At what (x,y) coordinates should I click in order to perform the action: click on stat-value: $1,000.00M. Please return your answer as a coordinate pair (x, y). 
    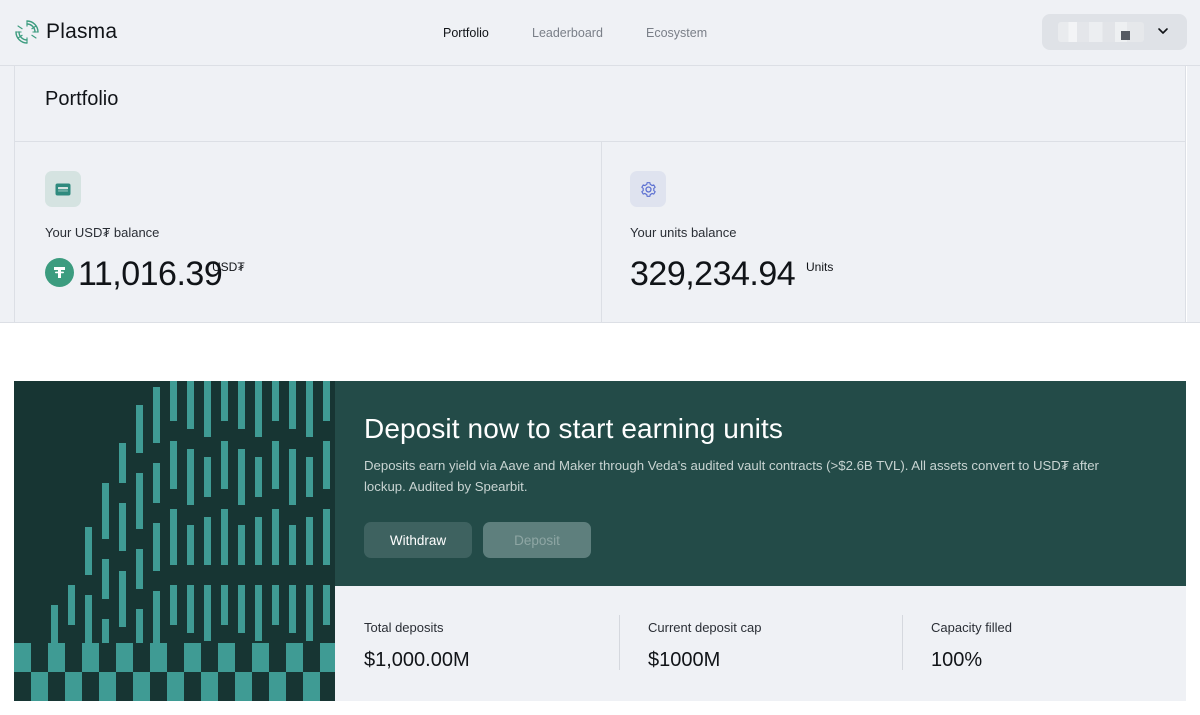
    Looking at the image, I should click on (417, 660).